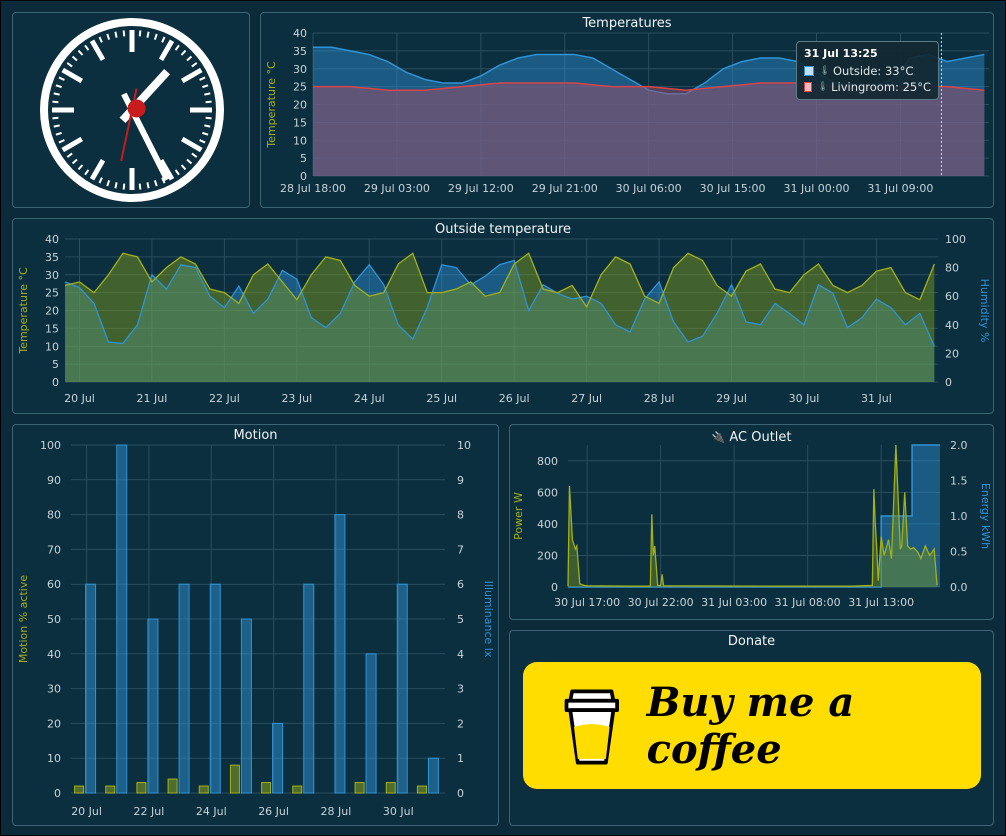 Image resolution: width=1006 pixels, height=836 pixels. What do you see at coordinates (460, 758) in the screenshot?
I see `y-right-tick-label: 1` at bounding box center [460, 758].